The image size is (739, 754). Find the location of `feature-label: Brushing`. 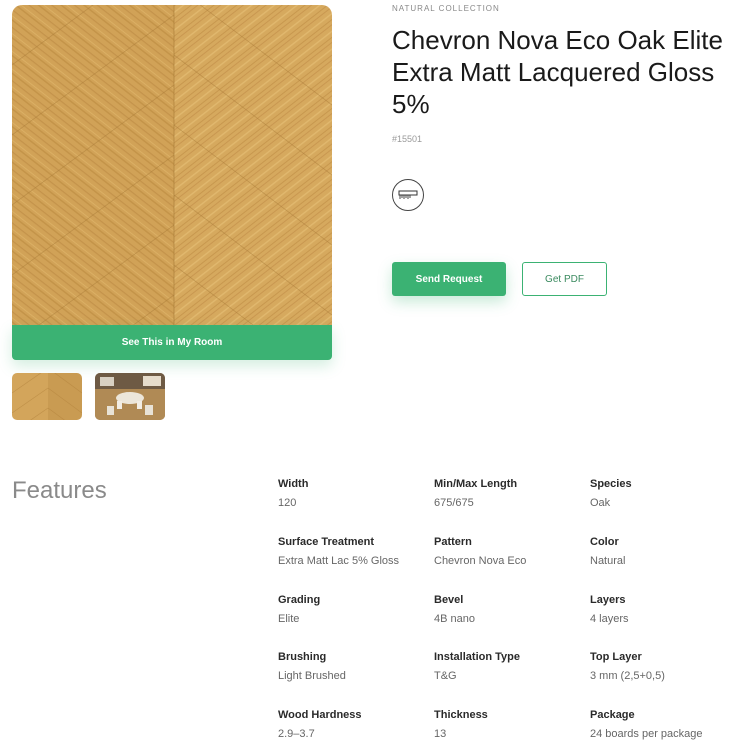

feature-label: Brushing is located at coordinates (302, 657).